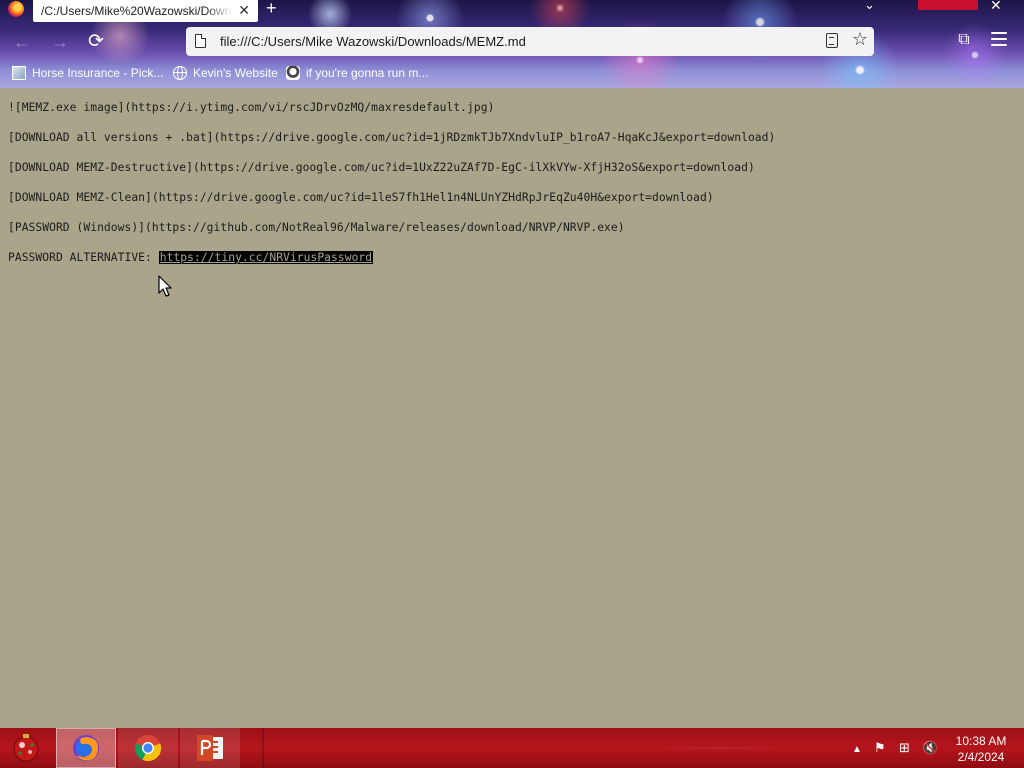  I want to click on powerpoint-icon, so click(210, 748).